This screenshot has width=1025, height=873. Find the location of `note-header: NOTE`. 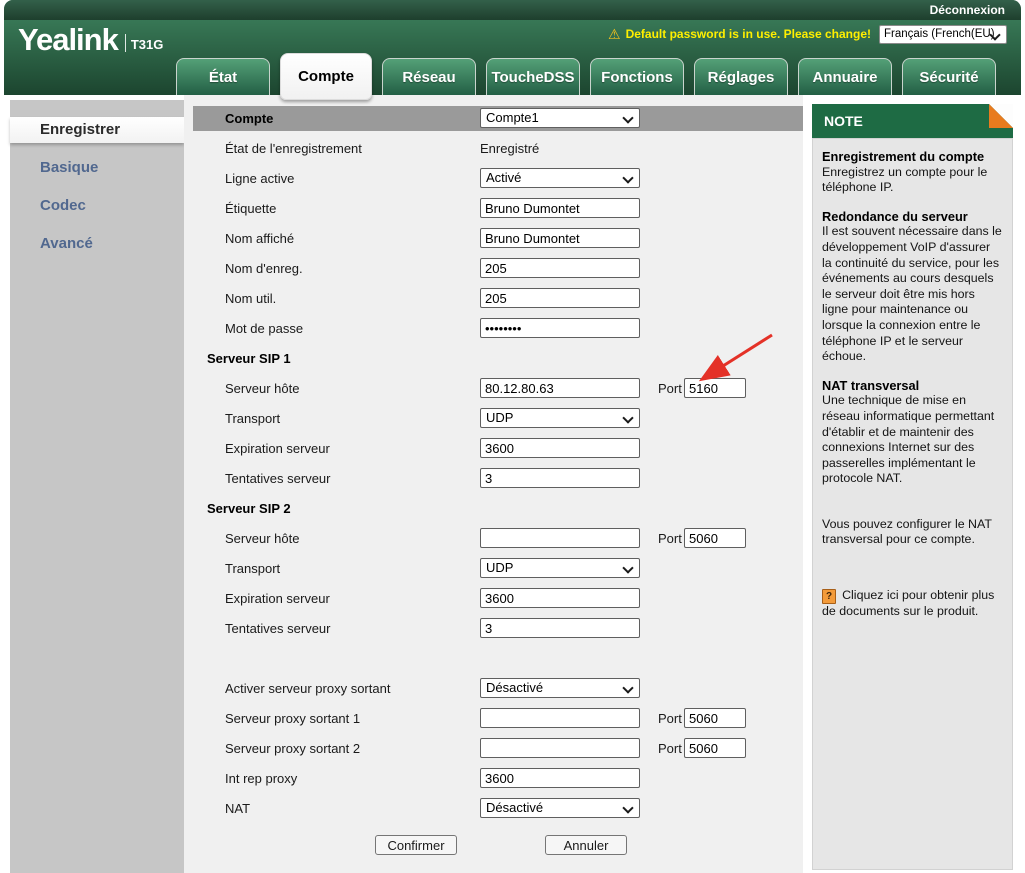

note-header: NOTE is located at coordinates (912, 121).